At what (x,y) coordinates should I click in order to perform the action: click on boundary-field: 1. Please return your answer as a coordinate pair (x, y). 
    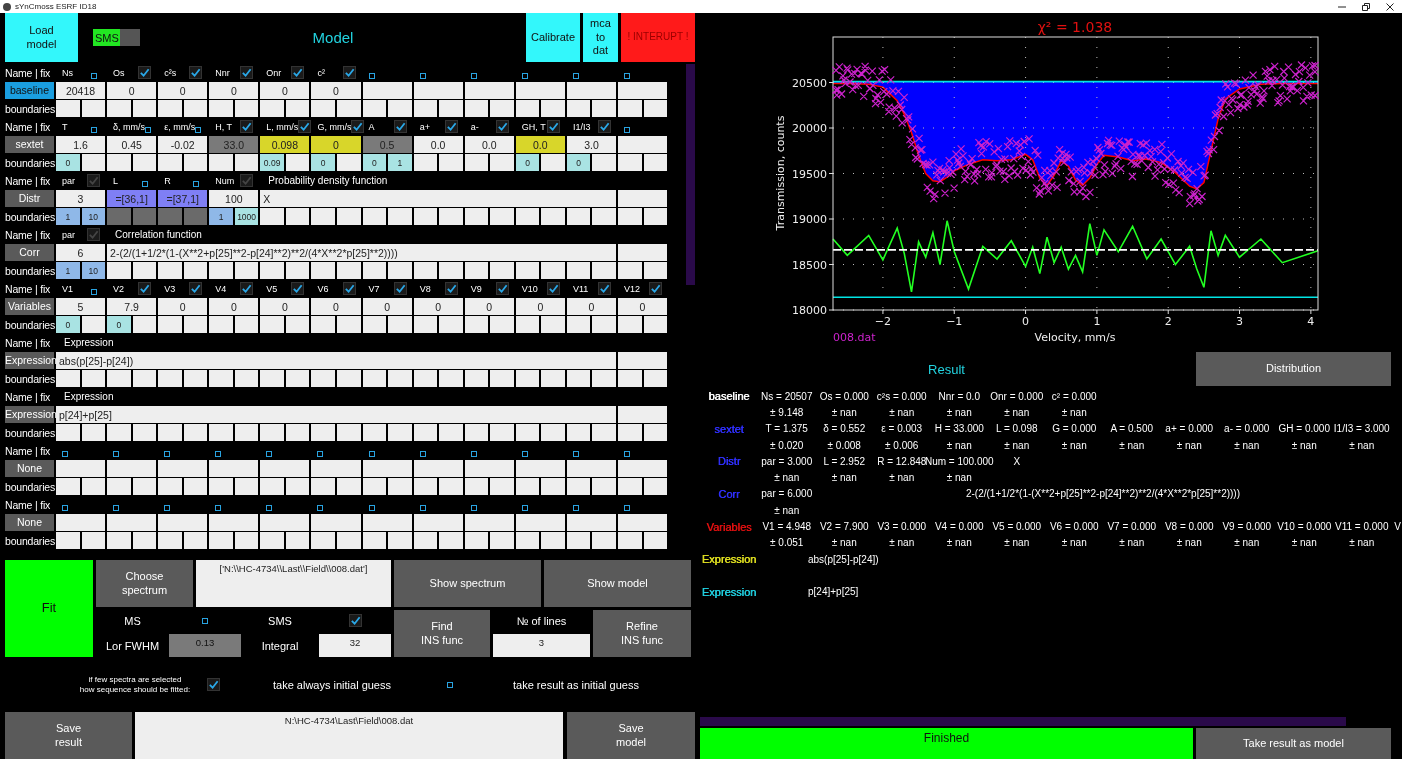
    Looking at the image, I should click on (68, 216).